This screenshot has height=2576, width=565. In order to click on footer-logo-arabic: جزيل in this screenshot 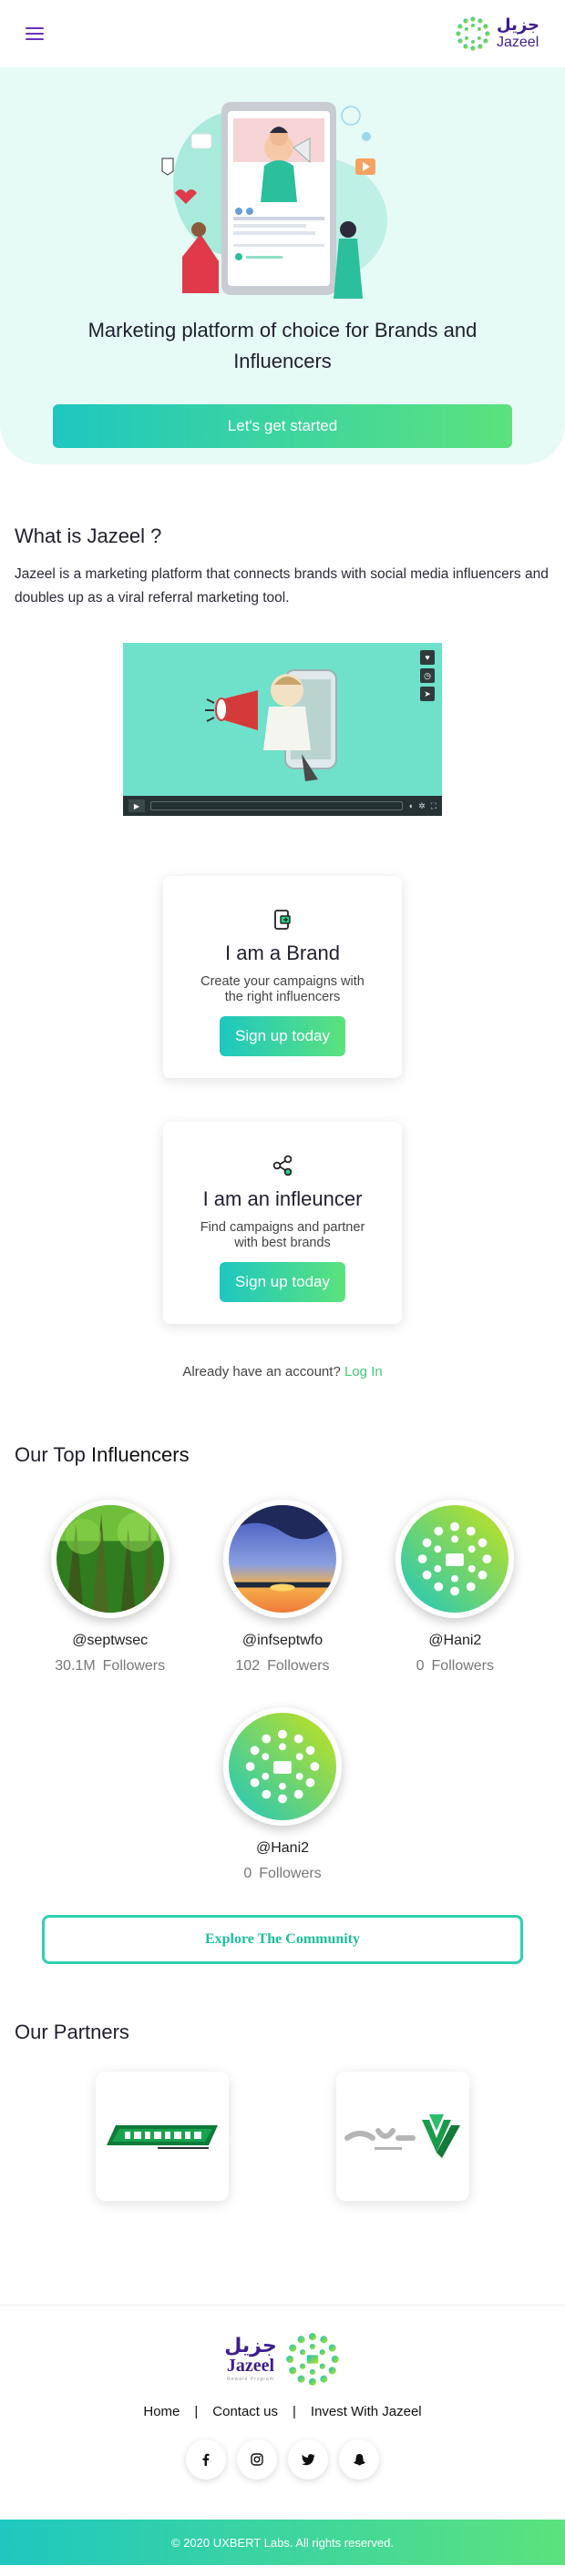, I will do `click(250, 2346)`.